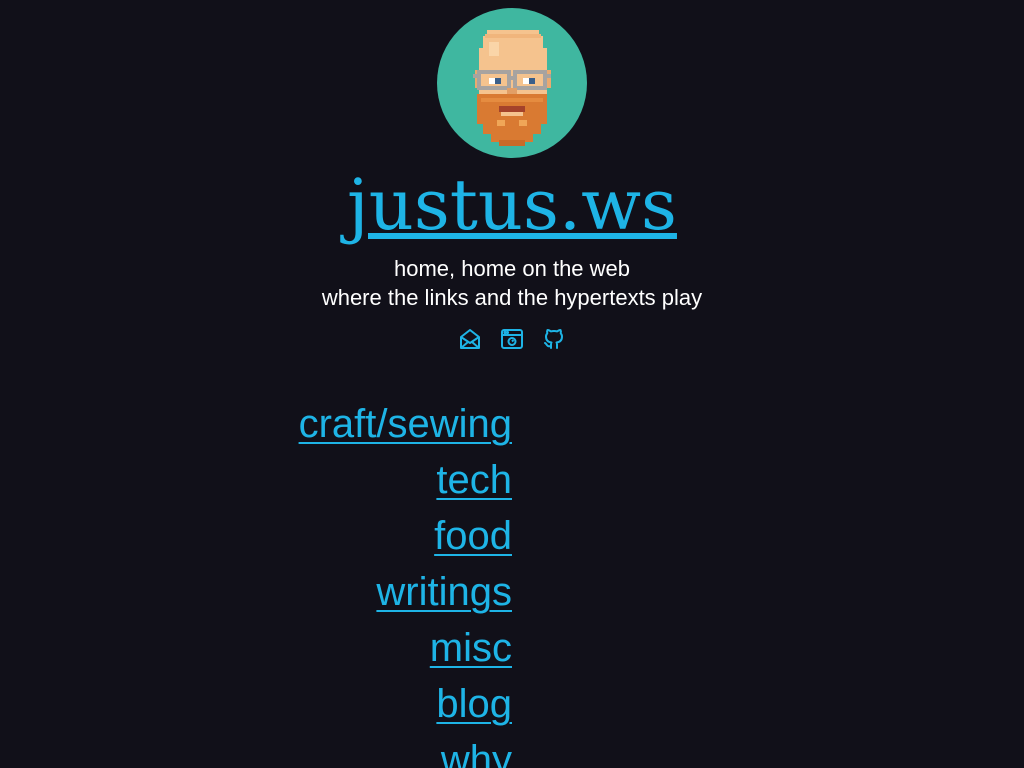 Image resolution: width=1024 pixels, height=768 pixels. What do you see at coordinates (471, 648) in the screenshot?
I see `nav-link-misc: misc` at bounding box center [471, 648].